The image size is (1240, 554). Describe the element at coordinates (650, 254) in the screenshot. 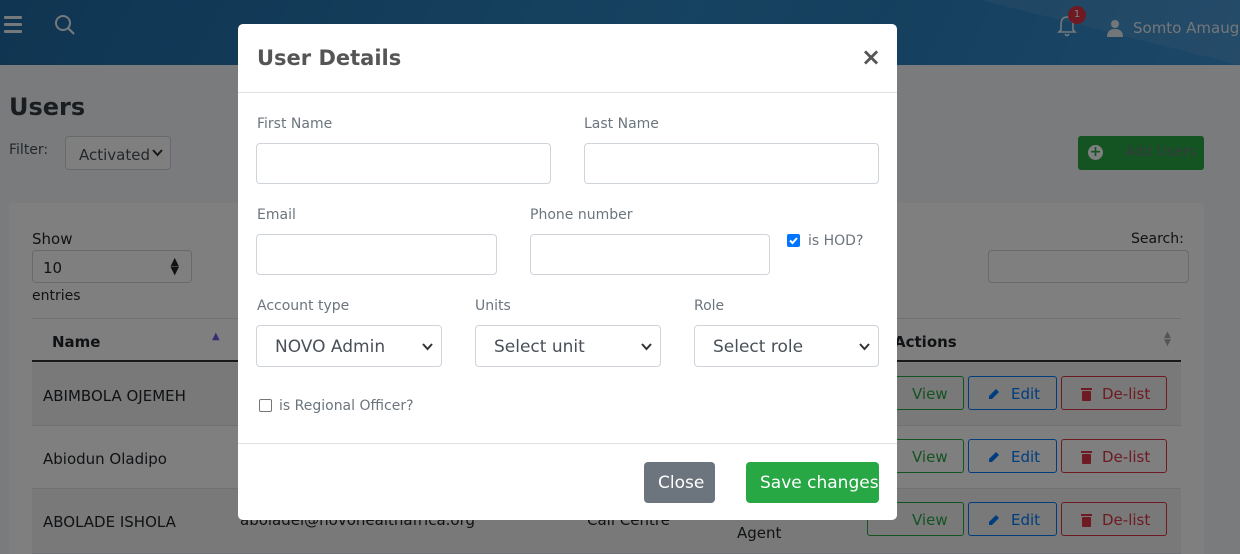

I see `phone-input` at that location.